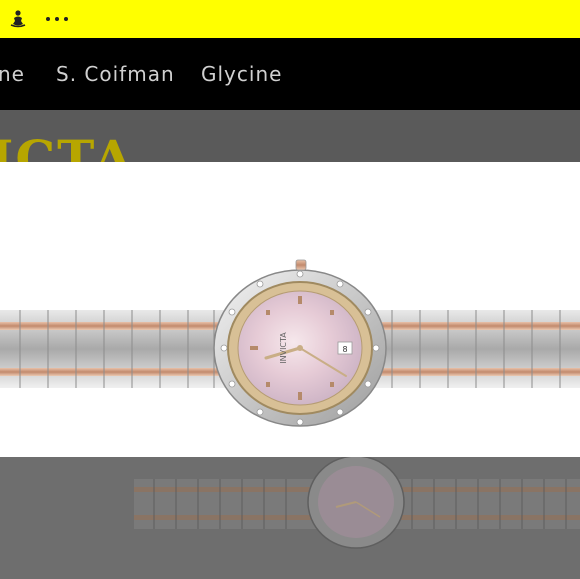 The width and height of the screenshot is (580, 579). What do you see at coordinates (475, 349) in the screenshot?
I see `bracelet-right` at bounding box center [475, 349].